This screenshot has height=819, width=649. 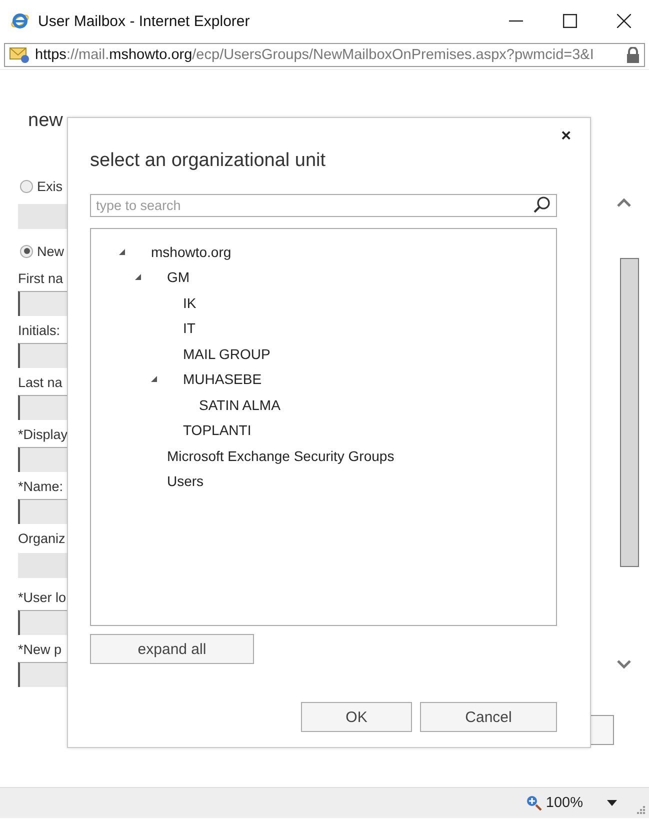 I want to click on tree-item: Users, so click(x=185, y=481).